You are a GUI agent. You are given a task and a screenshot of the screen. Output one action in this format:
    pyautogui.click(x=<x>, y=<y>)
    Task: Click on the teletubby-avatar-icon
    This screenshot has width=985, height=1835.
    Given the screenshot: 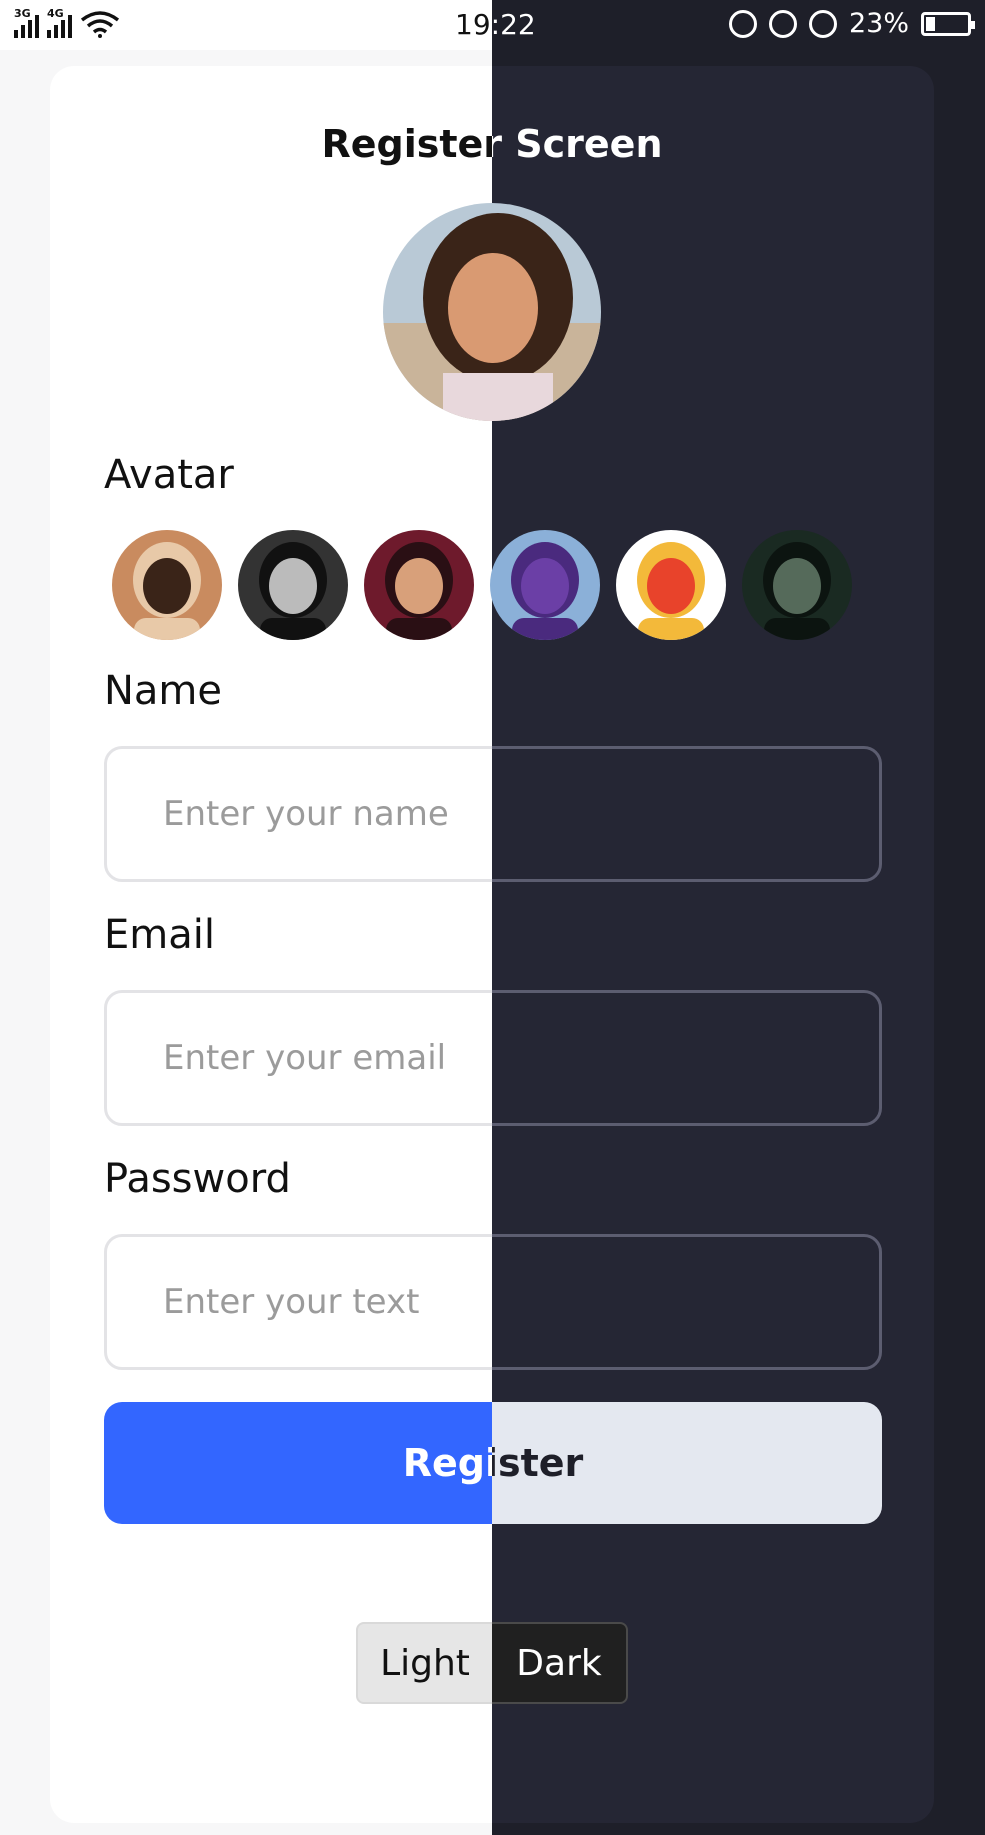 What is the action you would take?
    pyautogui.click(x=546, y=585)
    